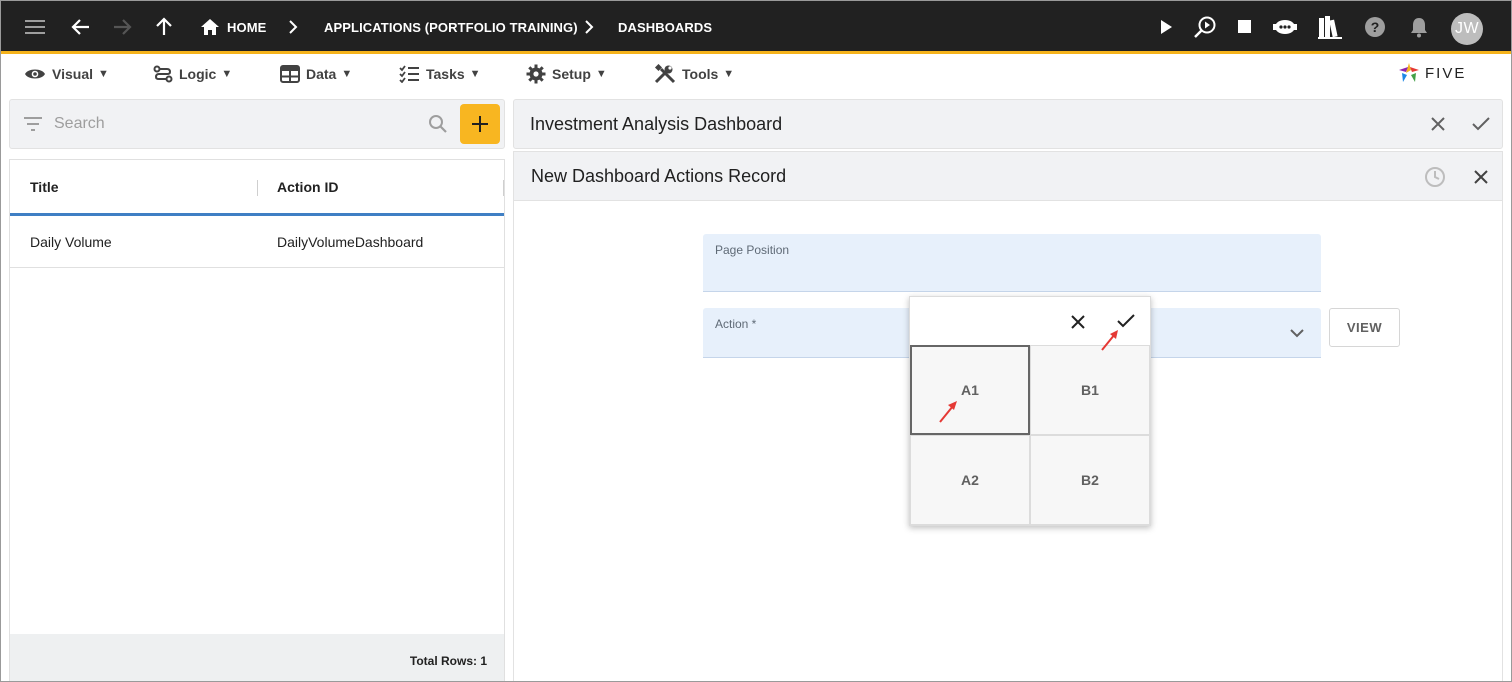 The image size is (1512, 682). I want to click on dashboard-panel-title: Investment Analysis Dashboard, so click(656, 124).